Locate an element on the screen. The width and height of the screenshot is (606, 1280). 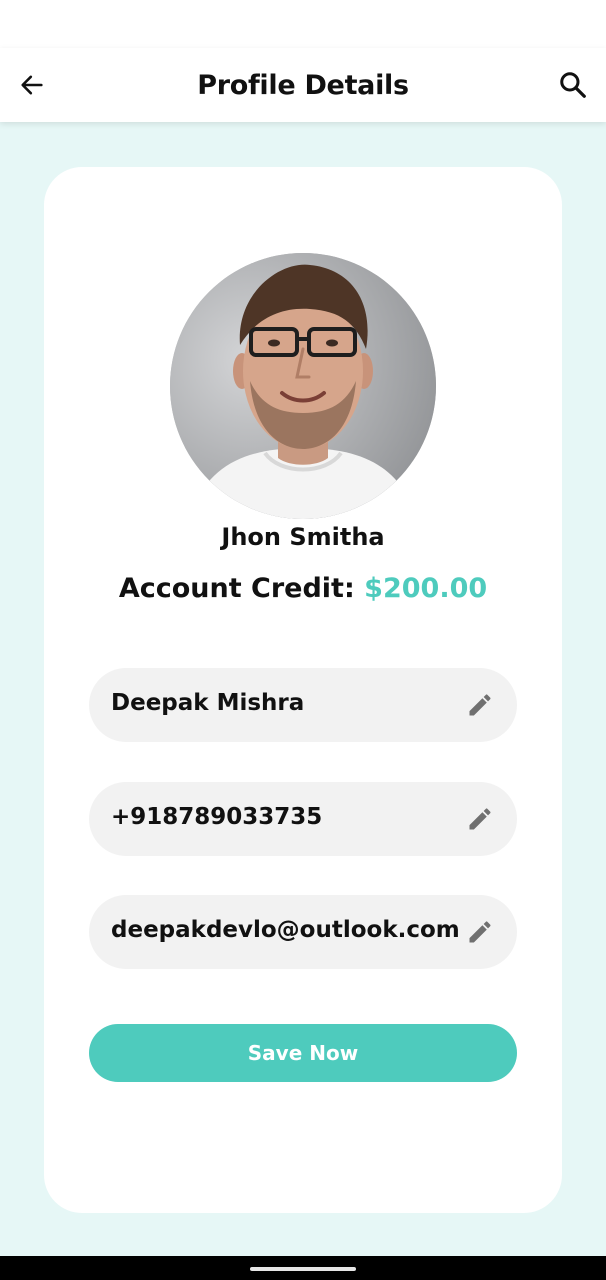
email-field: deepakdevlo@outlook.com is located at coordinates (303, 932).